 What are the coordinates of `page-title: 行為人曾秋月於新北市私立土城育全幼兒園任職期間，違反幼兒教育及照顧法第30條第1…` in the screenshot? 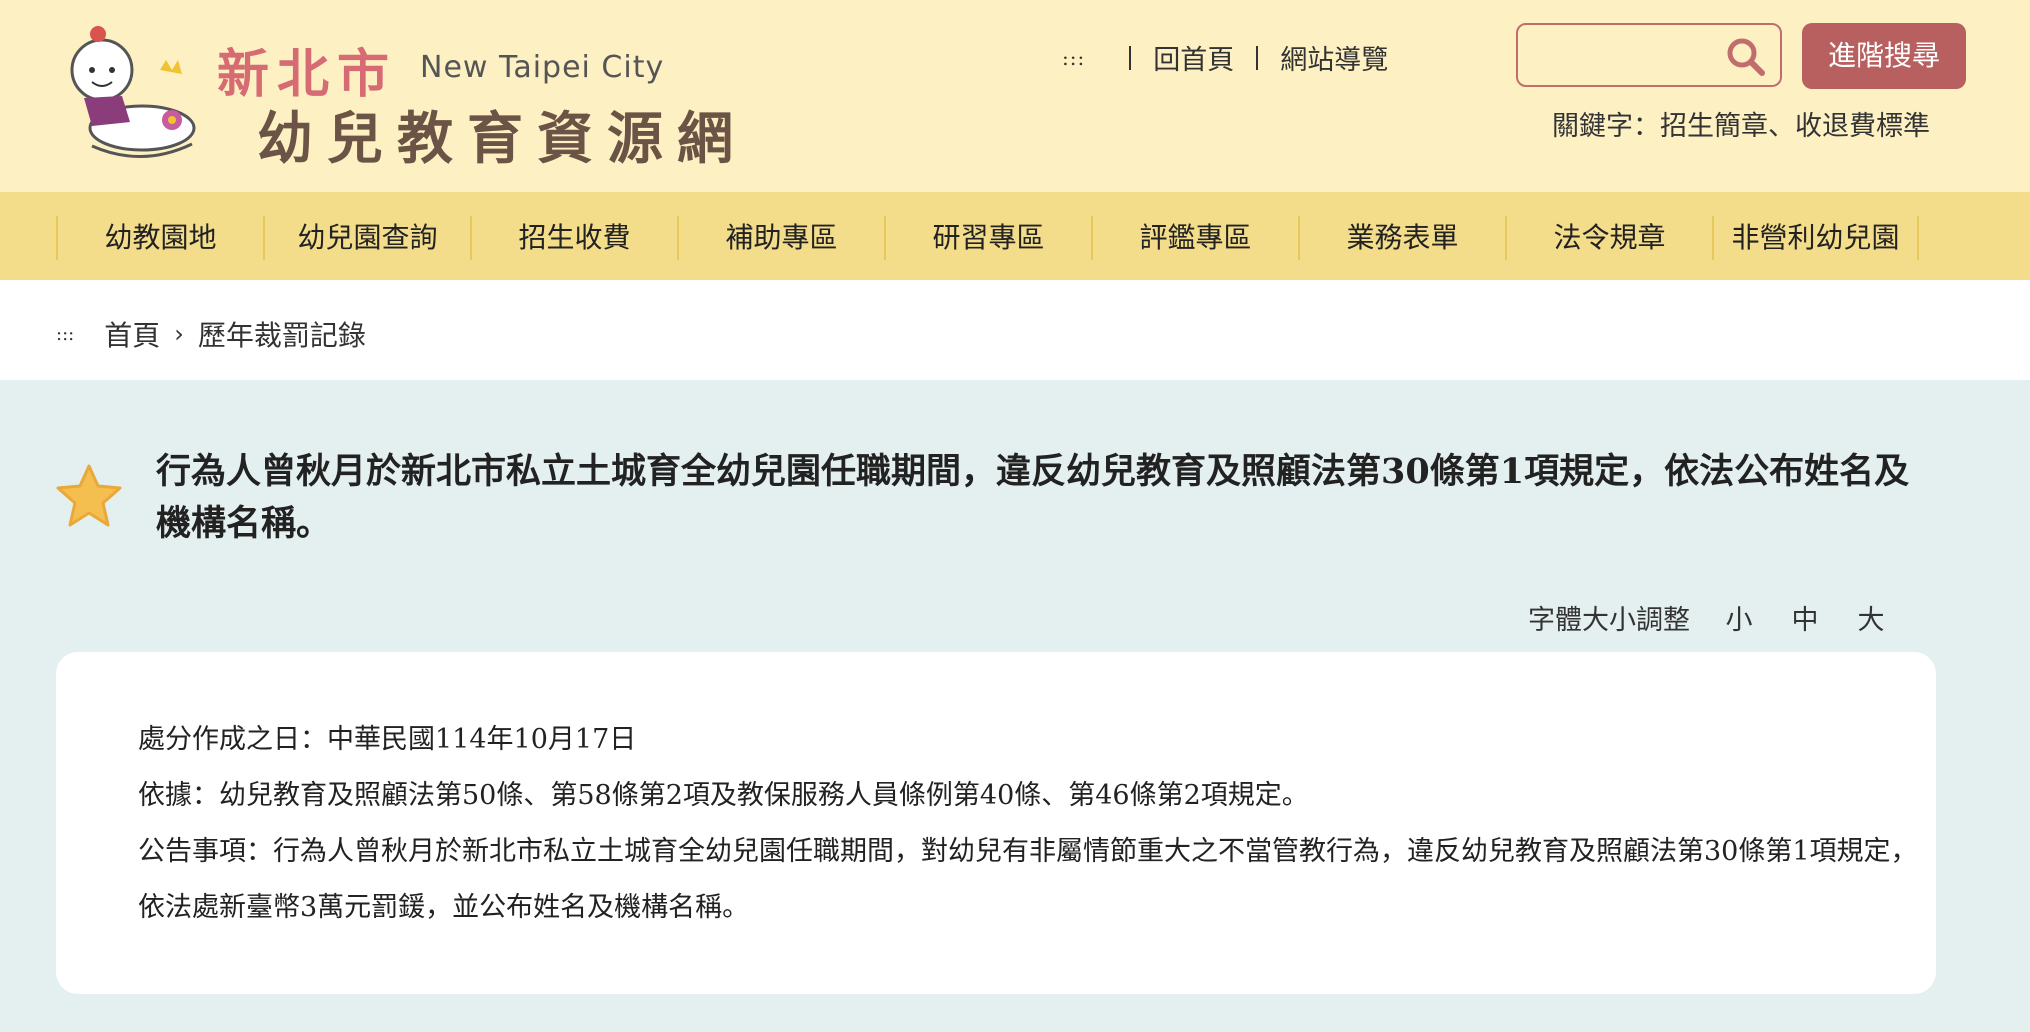 It's located at (1033, 497).